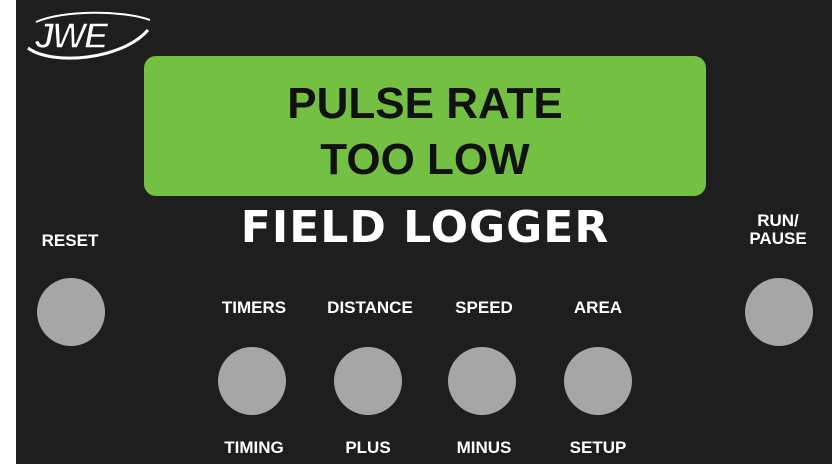  What do you see at coordinates (598, 447) in the screenshot?
I see `setup-label: SETUP` at bounding box center [598, 447].